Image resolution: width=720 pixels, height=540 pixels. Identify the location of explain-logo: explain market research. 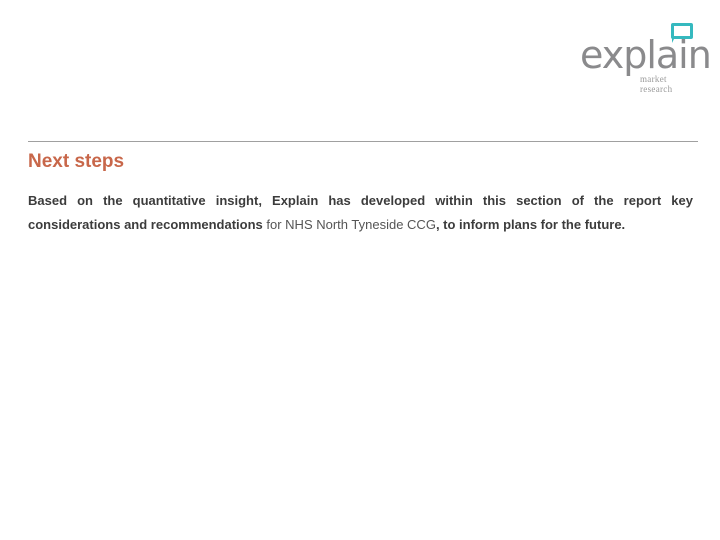
(646, 57).